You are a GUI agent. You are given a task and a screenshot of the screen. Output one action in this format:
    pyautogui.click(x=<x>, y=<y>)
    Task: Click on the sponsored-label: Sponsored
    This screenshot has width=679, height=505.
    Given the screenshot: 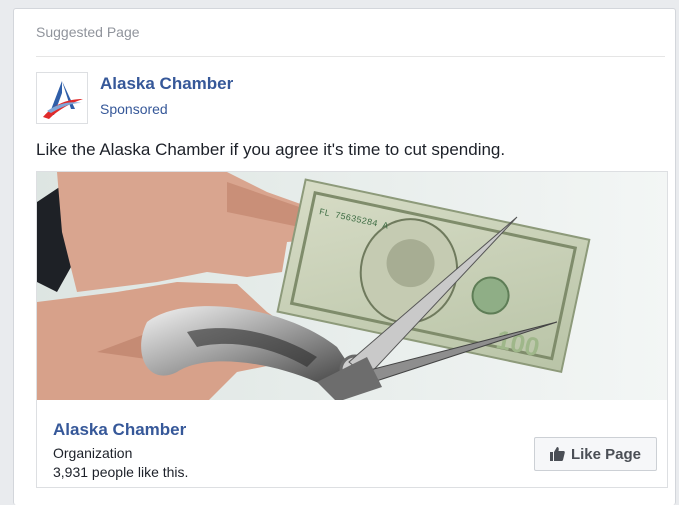 What is the action you would take?
    pyautogui.click(x=134, y=109)
    